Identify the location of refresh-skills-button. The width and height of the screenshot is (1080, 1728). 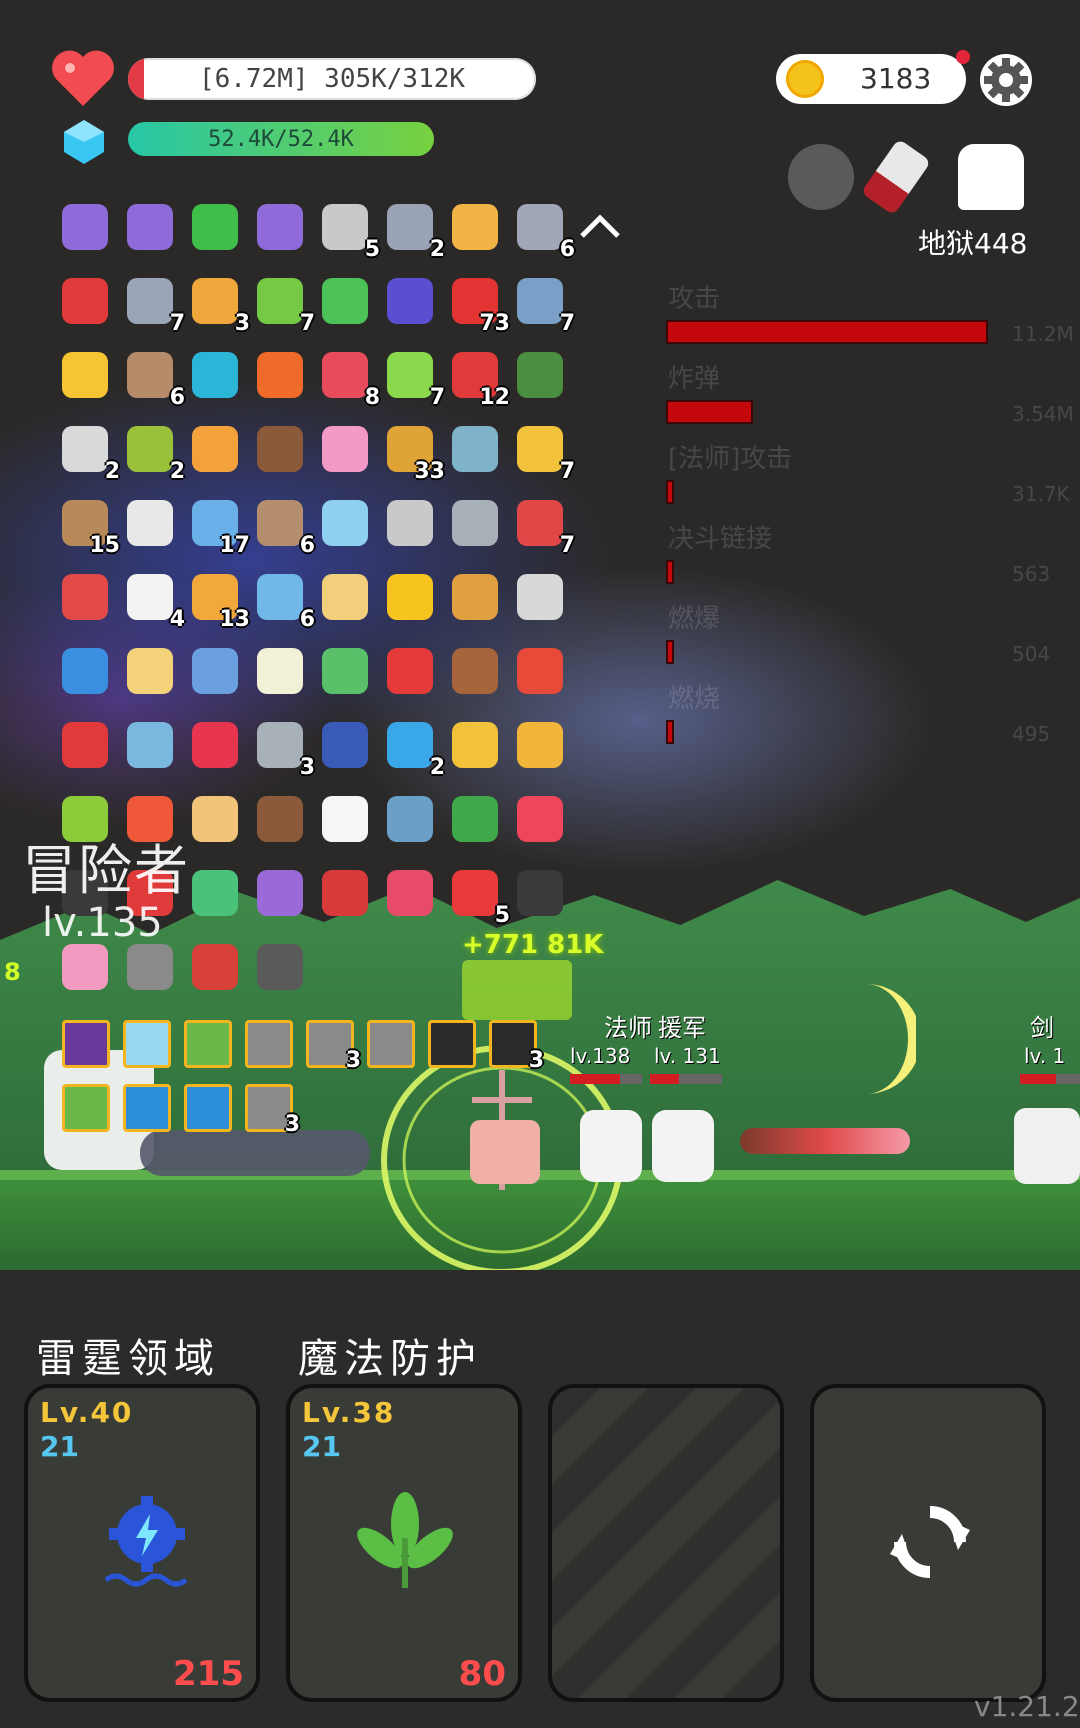
(928, 1543).